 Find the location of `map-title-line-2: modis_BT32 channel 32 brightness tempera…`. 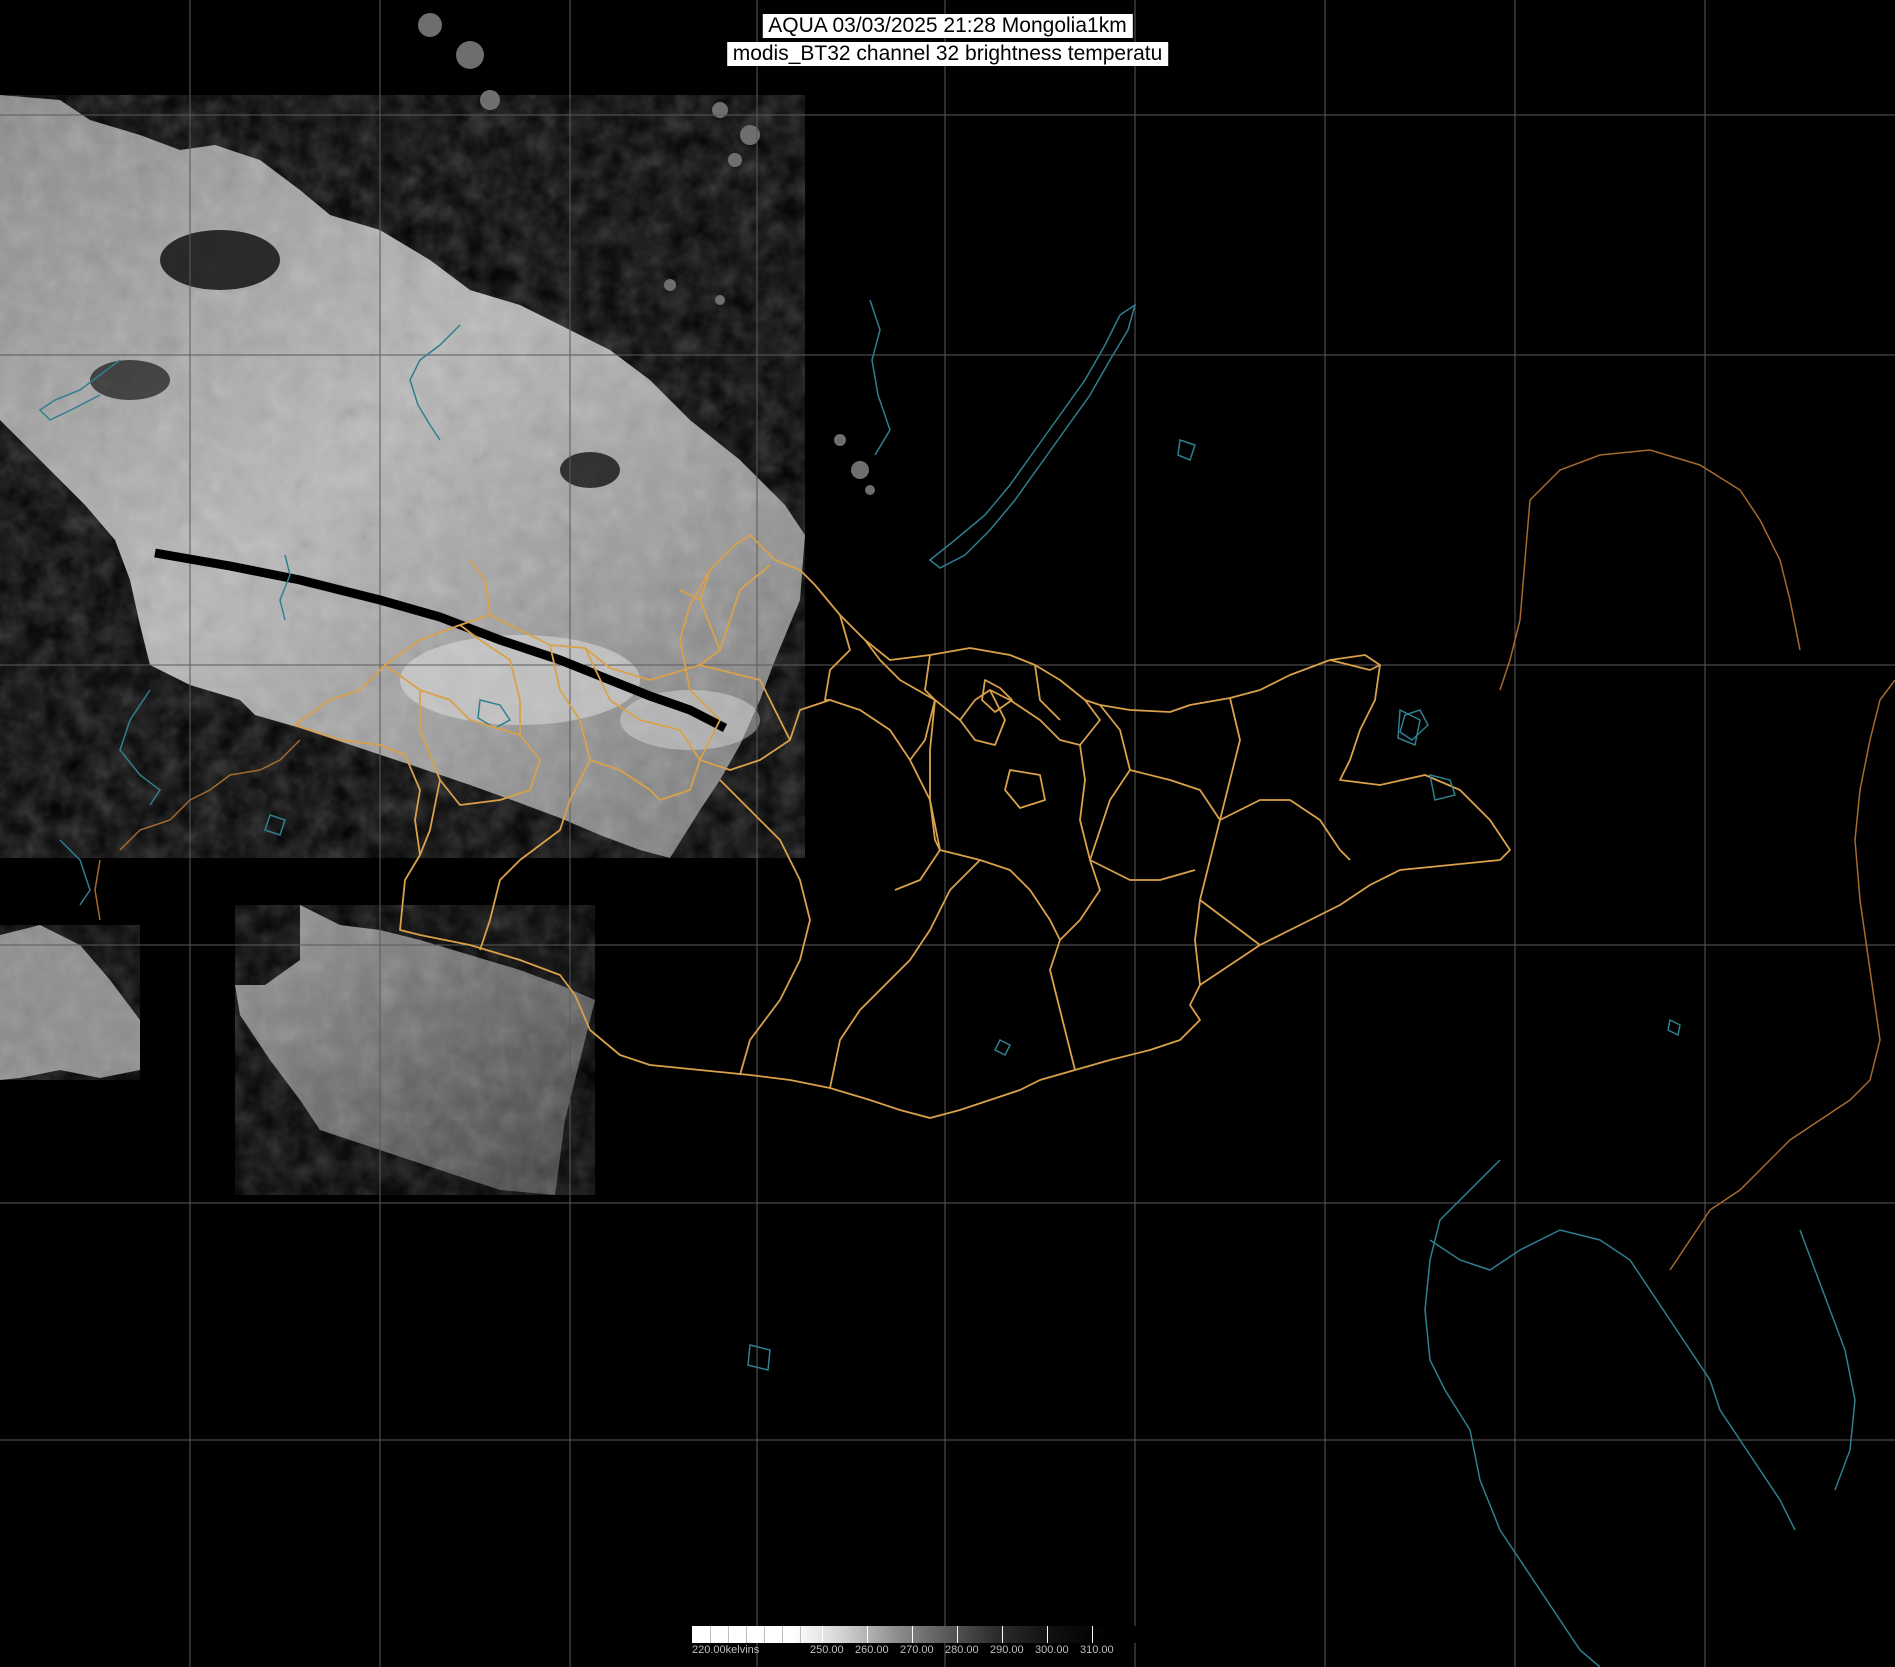

map-title-line-2: modis_BT32 channel 32 brightness tempera… is located at coordinates (947, 54).